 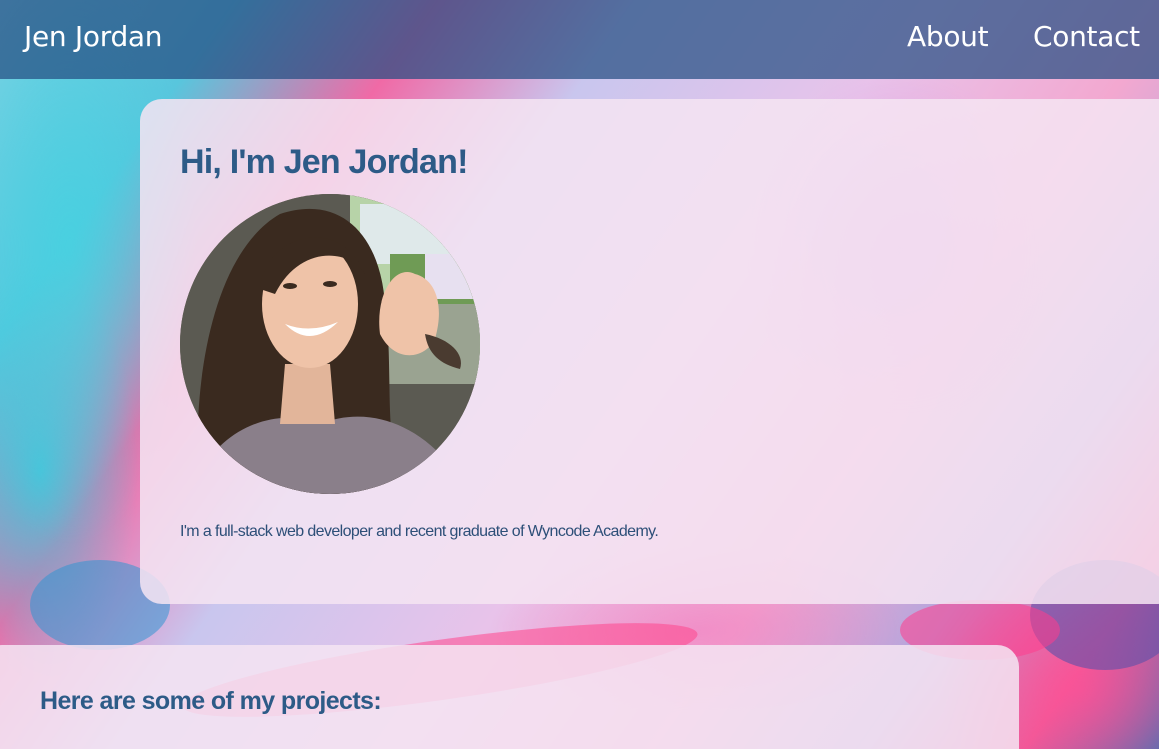 What do you see at coordinates (211, 701) in the screenshot?
I see `projects-title: Here are some of my projects:` at bounding box center [211, 701].